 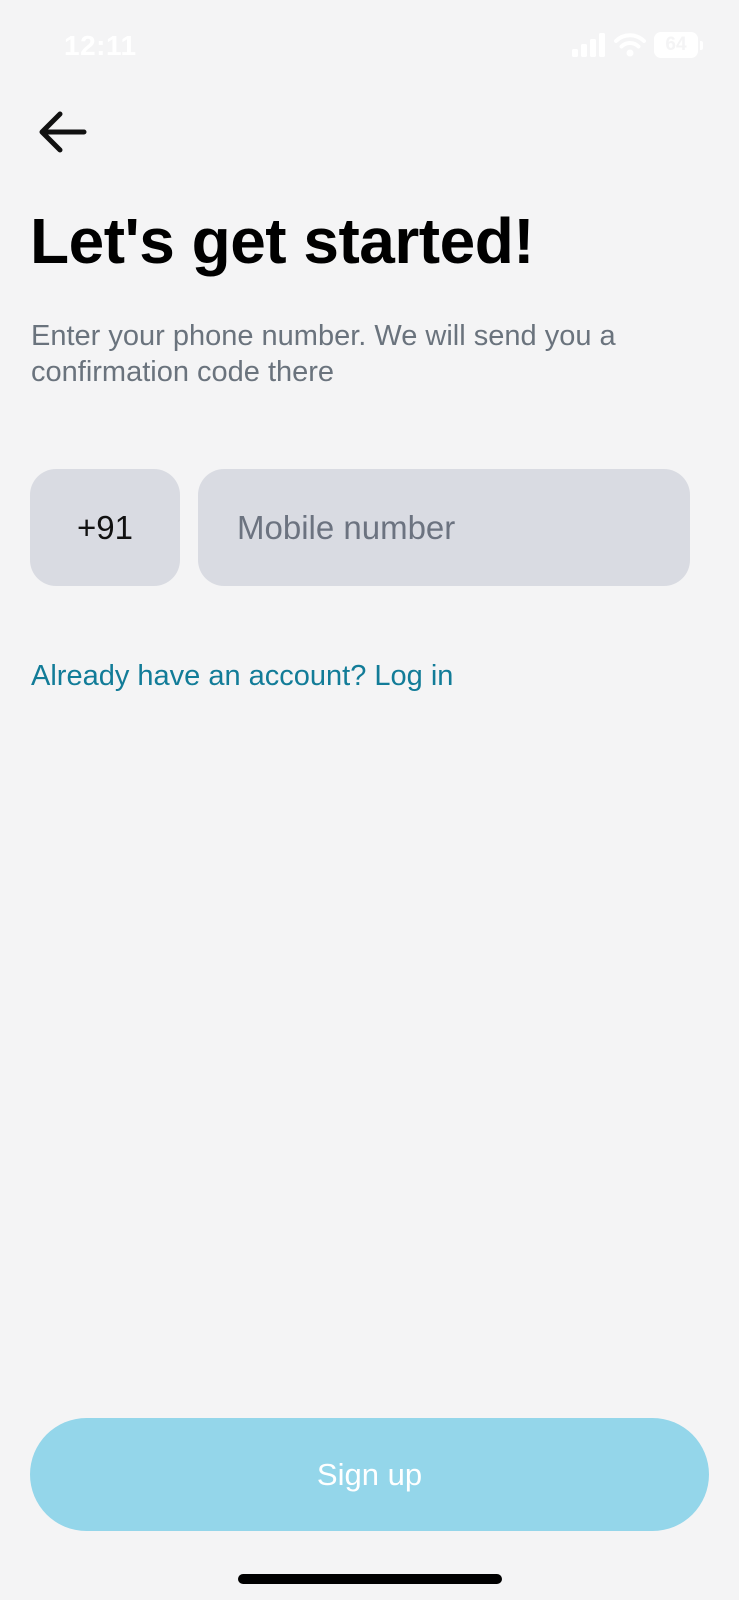 I want to click on battery-tip, so click(x=701, y=45).